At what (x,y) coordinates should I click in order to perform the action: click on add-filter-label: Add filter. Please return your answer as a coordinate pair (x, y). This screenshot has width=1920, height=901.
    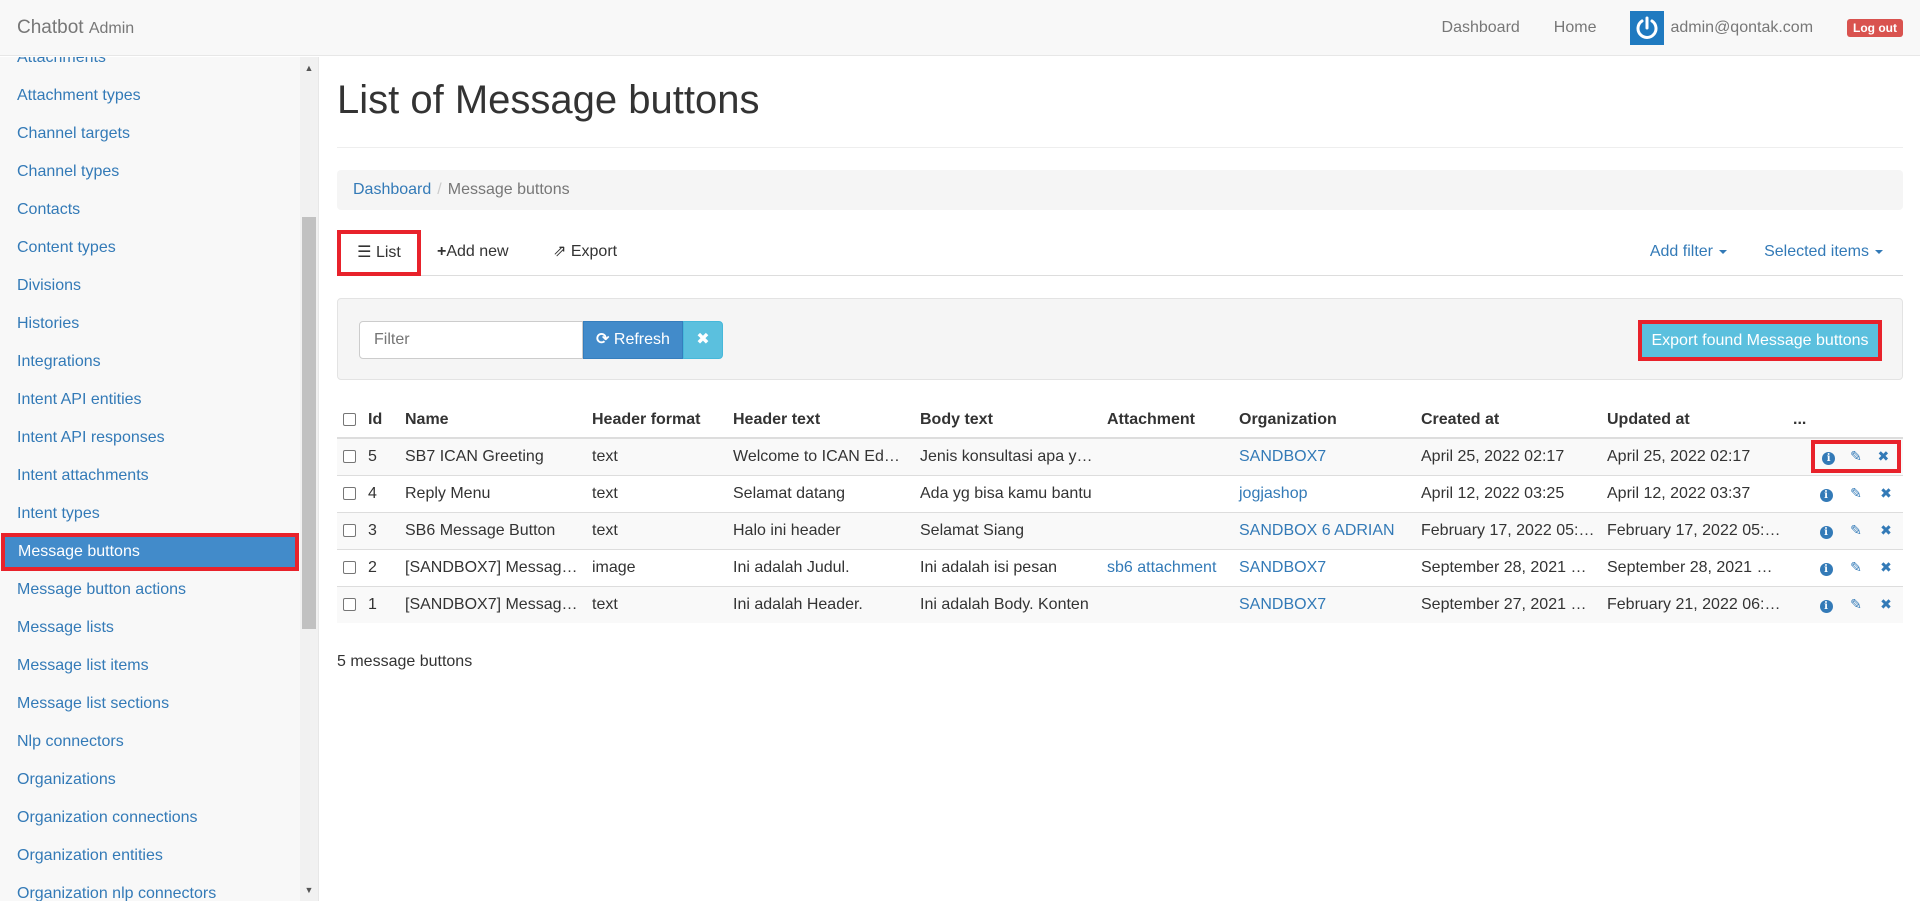
    Looking at the image, I should click on (1681, 251).